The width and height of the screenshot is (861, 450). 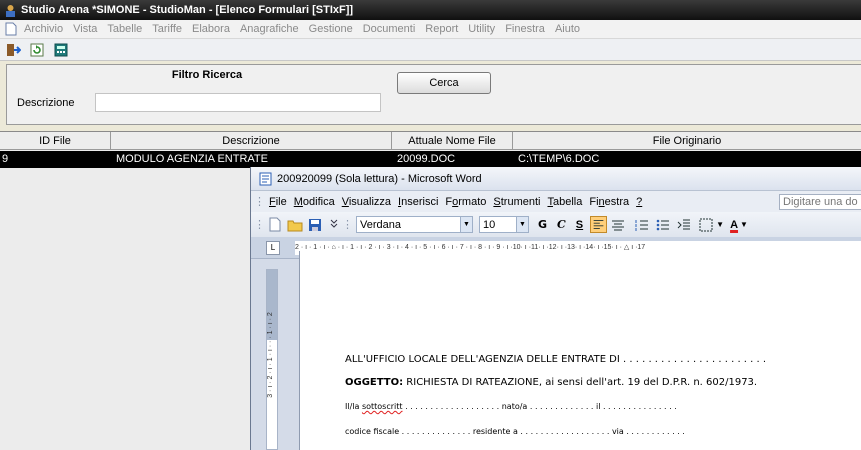 I want to click on indent-icon, so click(x=684, y=225).